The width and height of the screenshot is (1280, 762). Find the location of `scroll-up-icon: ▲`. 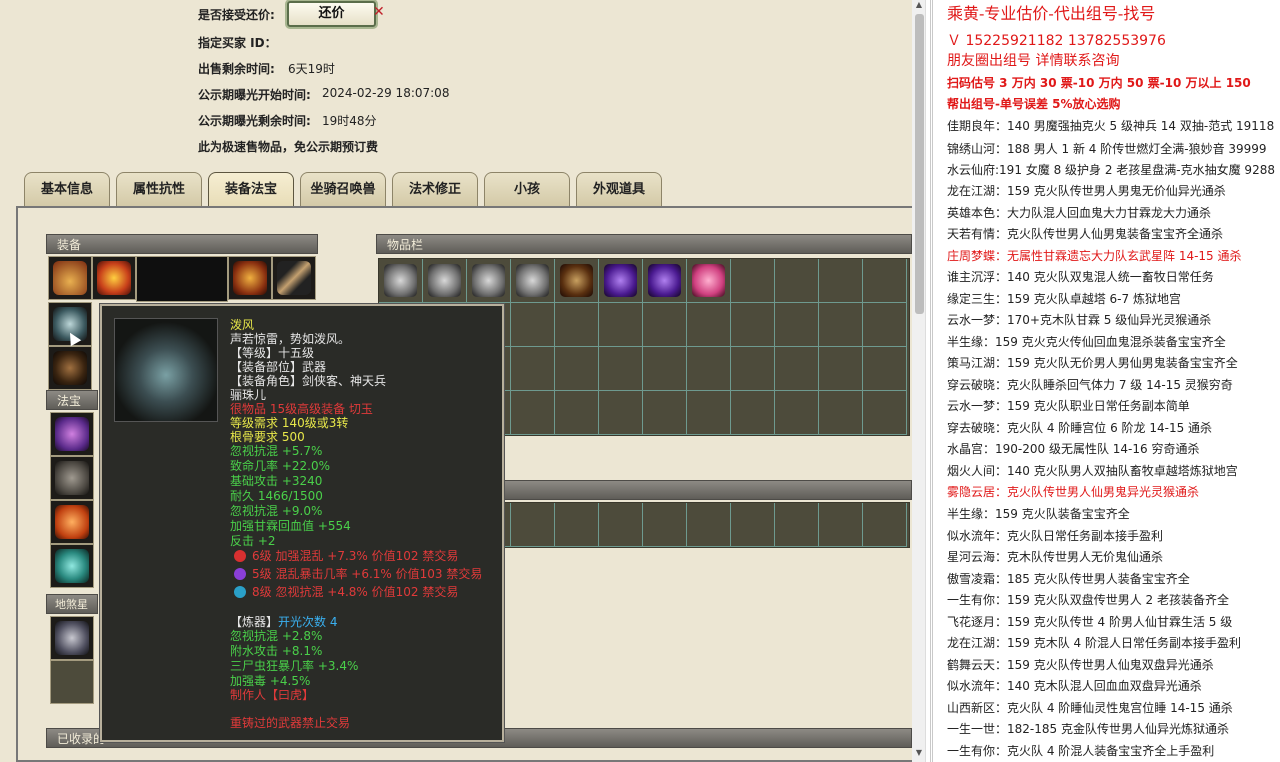

scroll-up-icon: ▲ is located at coordinates (919, 6).